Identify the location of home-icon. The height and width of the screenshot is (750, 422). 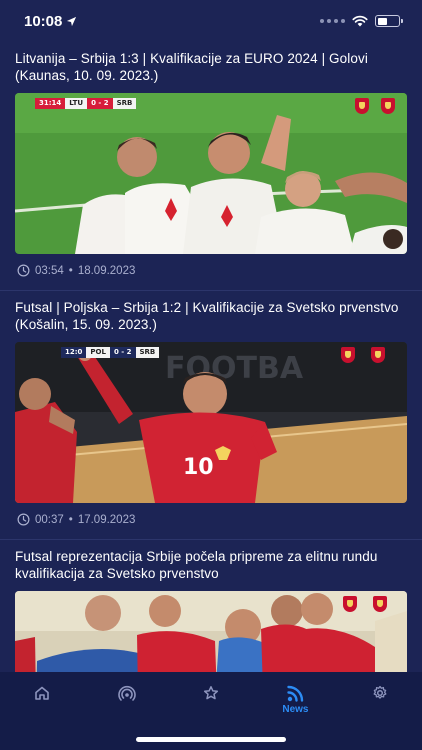
(42, 693).